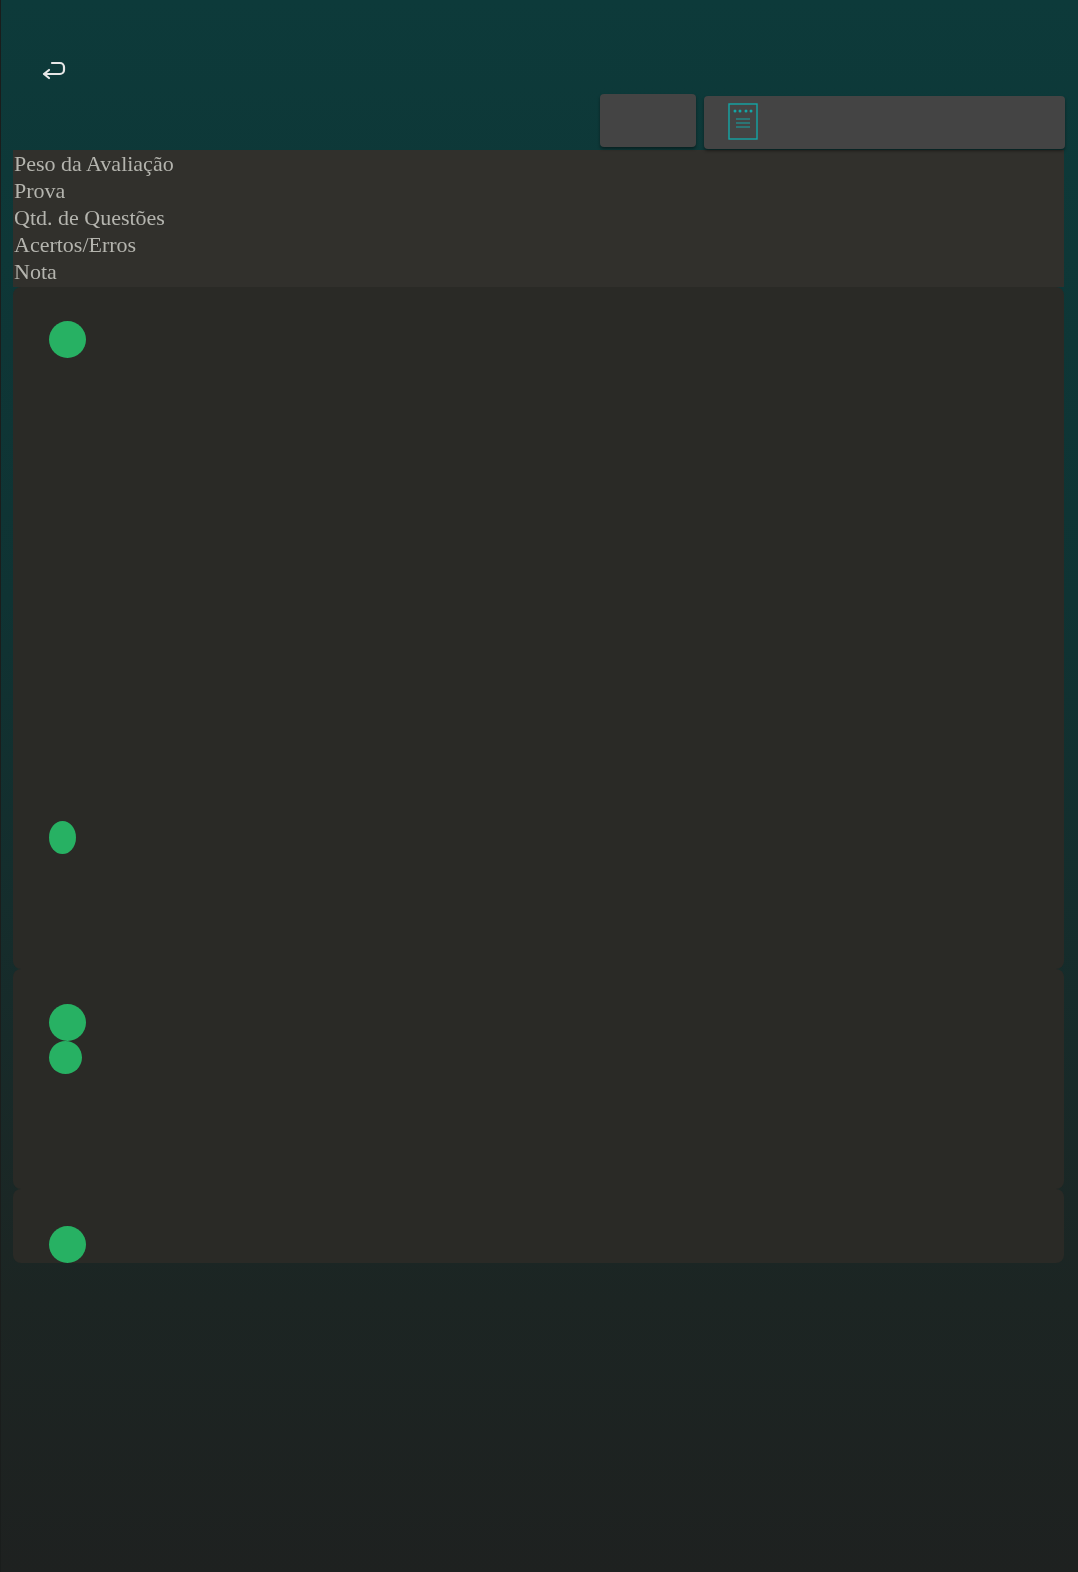  Describe the element at coordinates (36, 271) in the screenshot. I see `column-label: Nota` at that location.